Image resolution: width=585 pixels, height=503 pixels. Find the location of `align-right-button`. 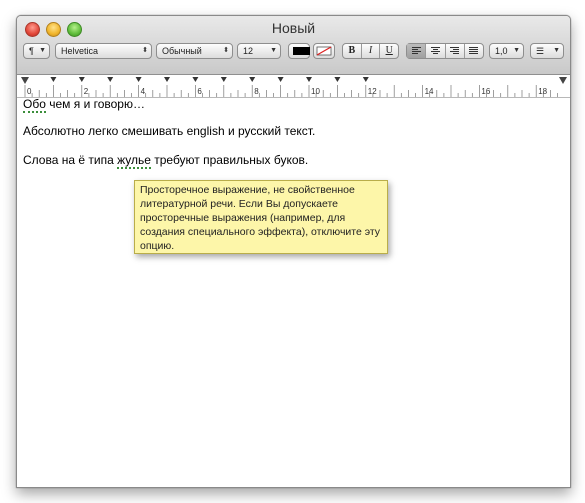

align-right-button is located at coordinates (455, 51).